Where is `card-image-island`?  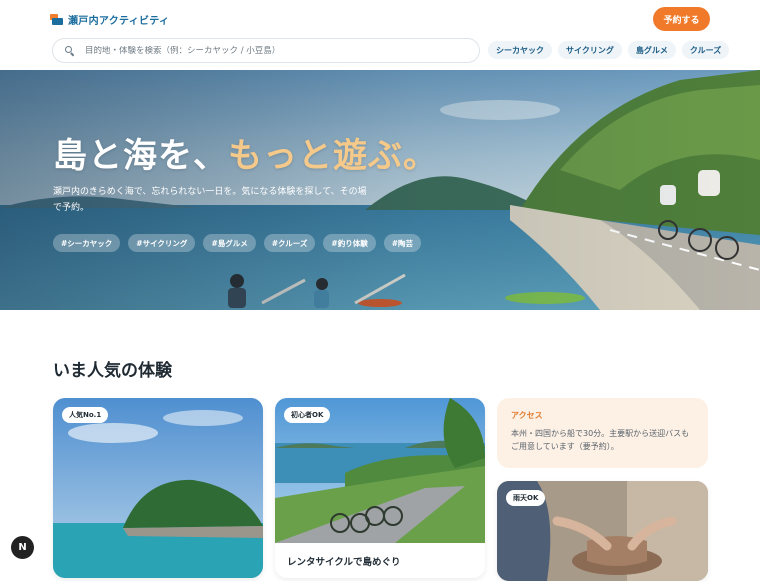 card-image-island is located at coordinates (158, 488).